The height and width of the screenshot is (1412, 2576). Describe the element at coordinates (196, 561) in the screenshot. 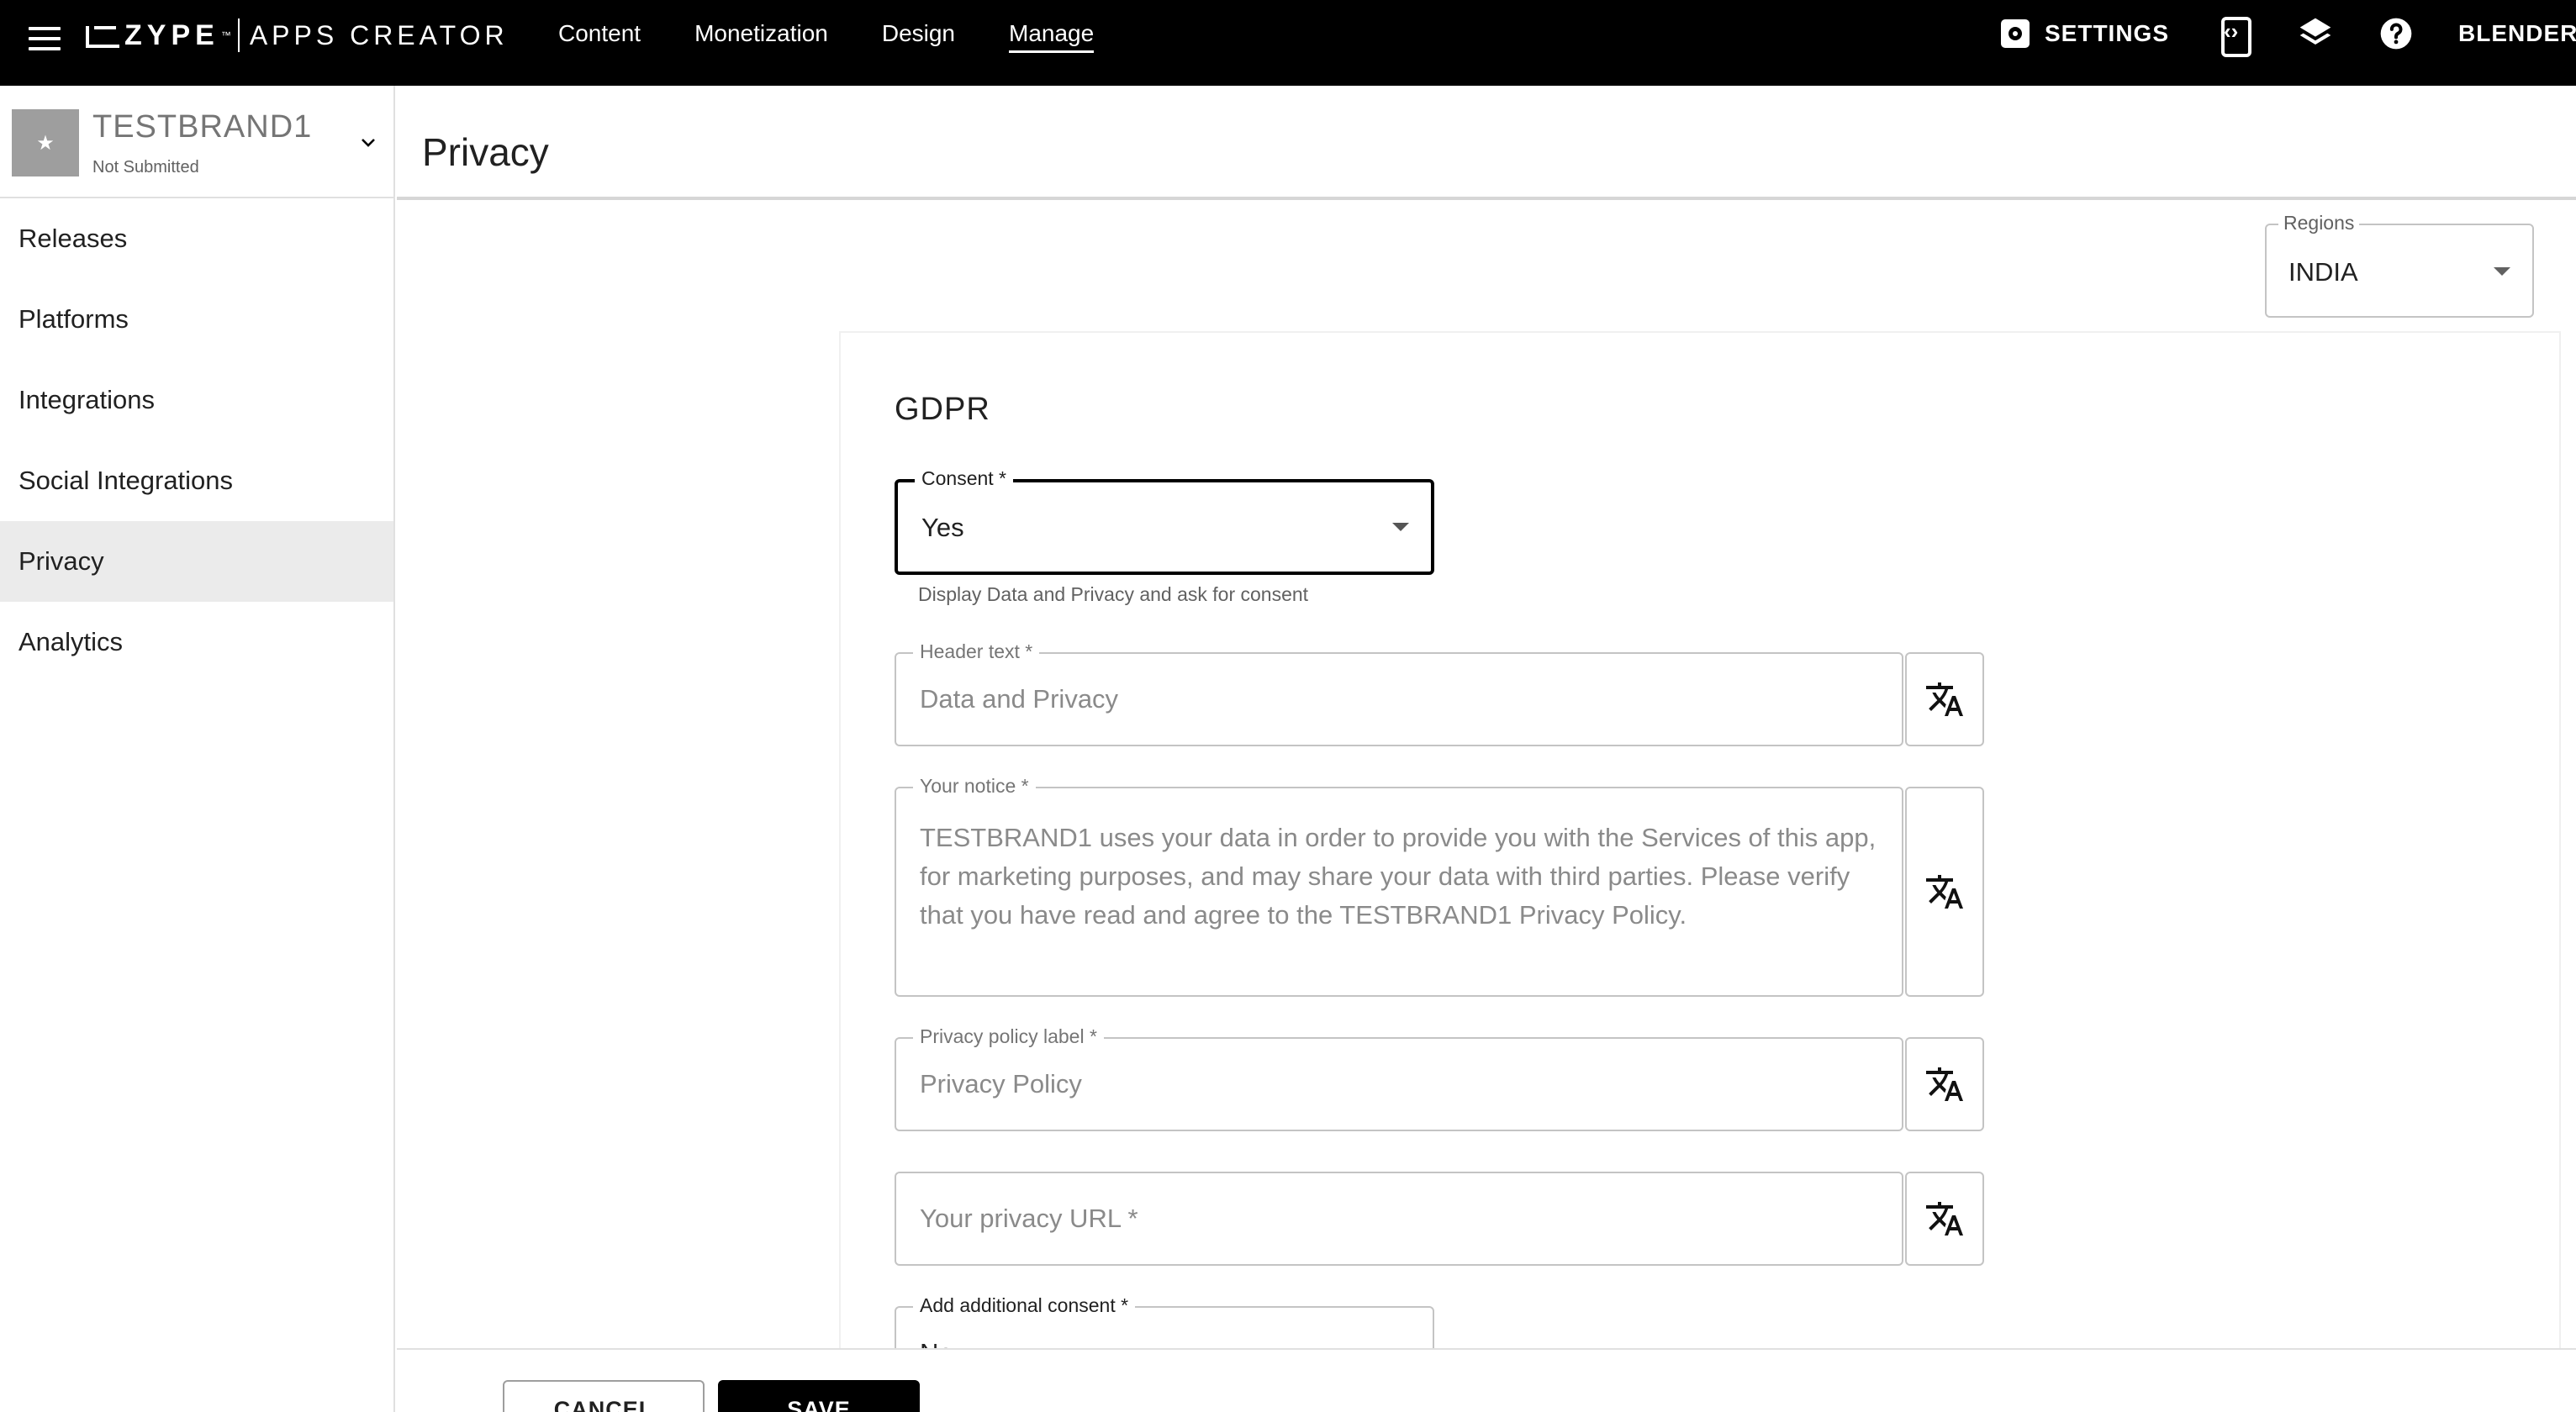

I see `sidebar-item-privacy: Privacy` at that location.